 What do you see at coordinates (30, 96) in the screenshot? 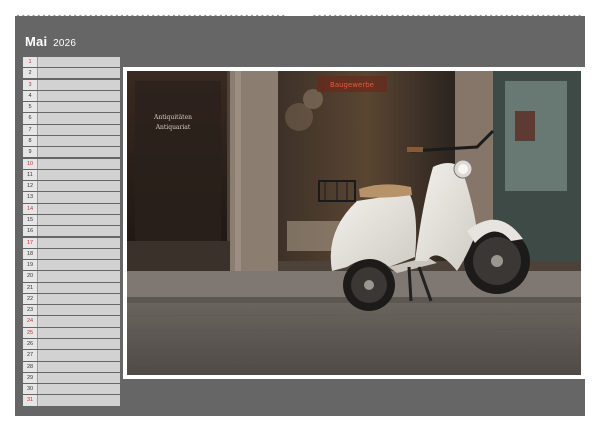
I see `day-number: 4` at bounding box center [30, 96].